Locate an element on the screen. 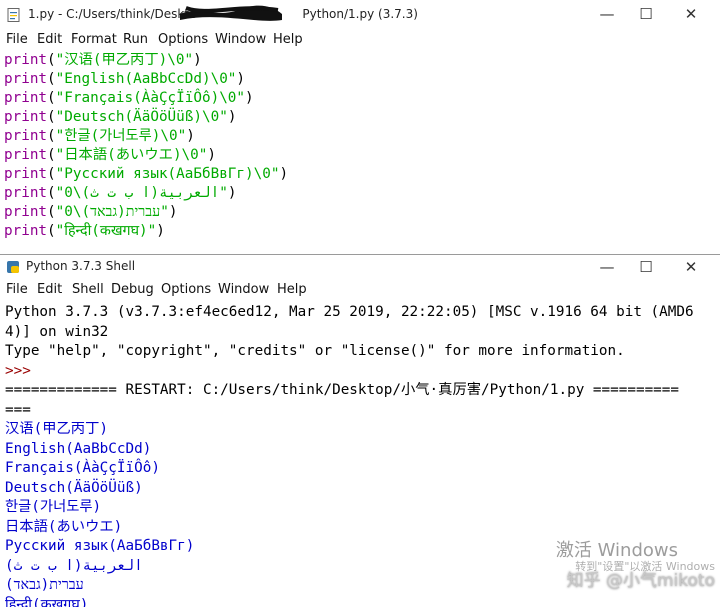 Image resolution: width=720 pixels, height=607 pixels. shell-prompt: >>> is located at coordinates (22, 370).